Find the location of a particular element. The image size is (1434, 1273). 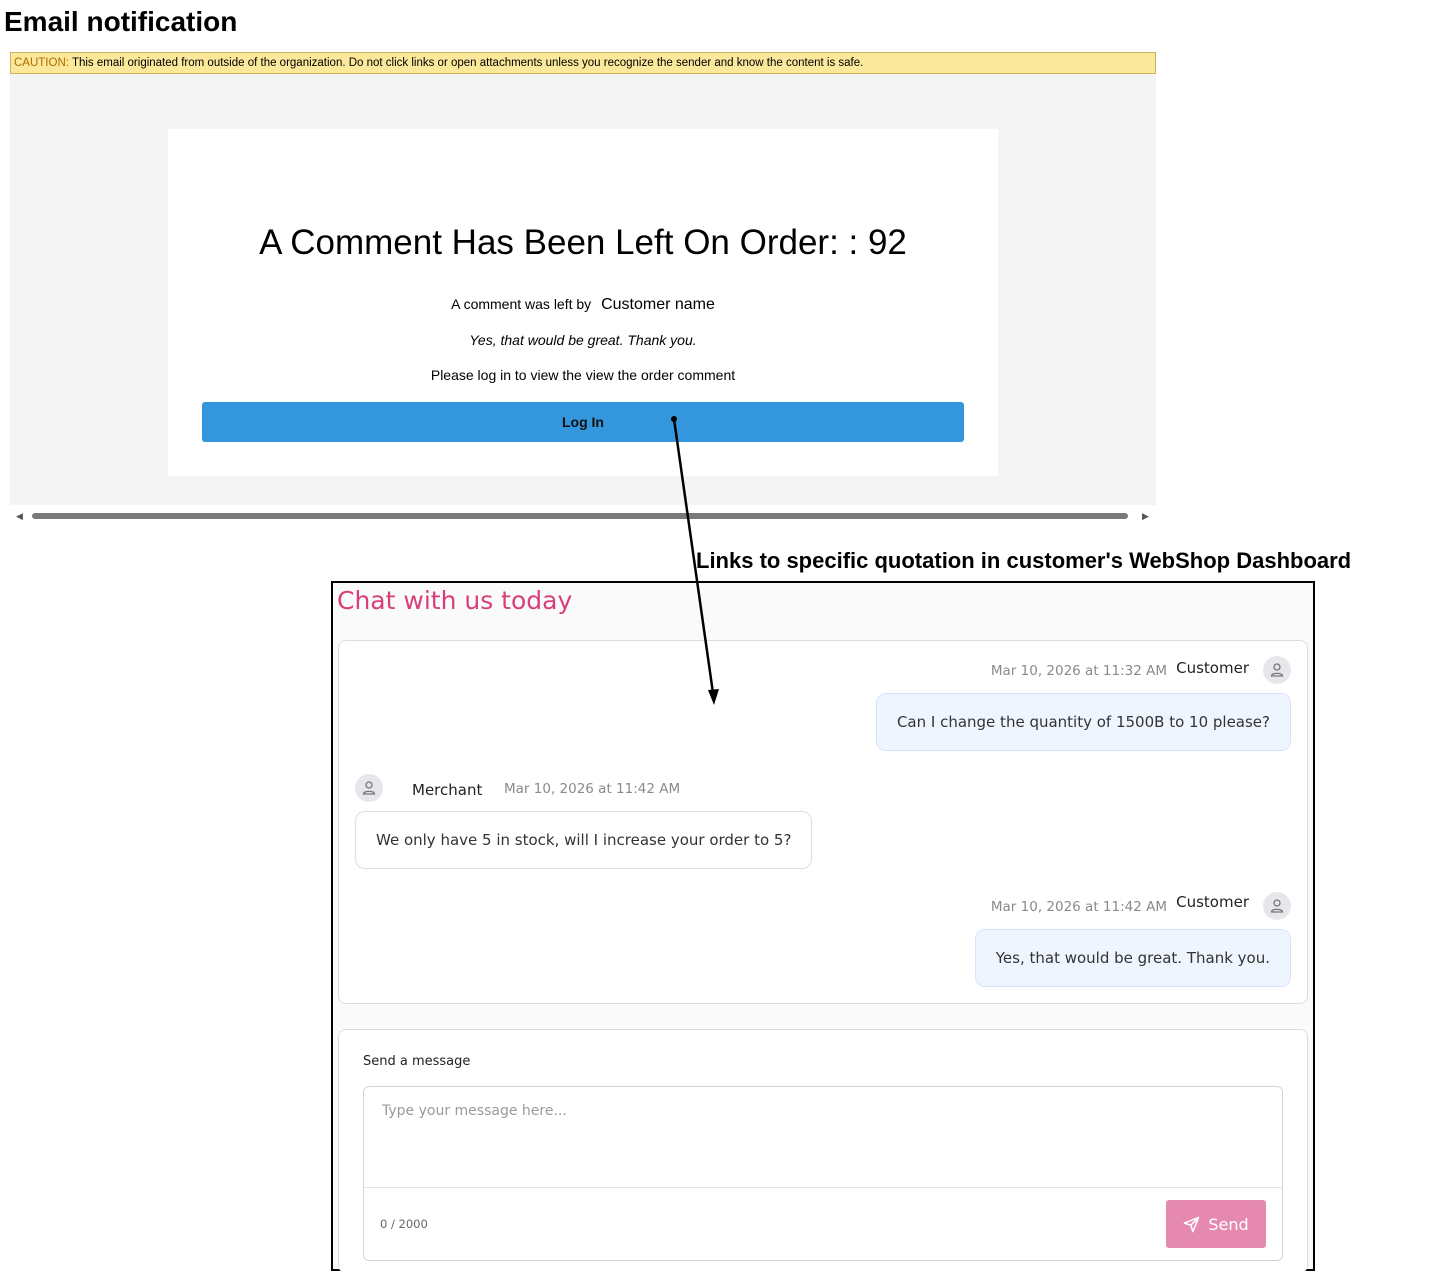

send-icon is located at coordinates (1191, 1224).